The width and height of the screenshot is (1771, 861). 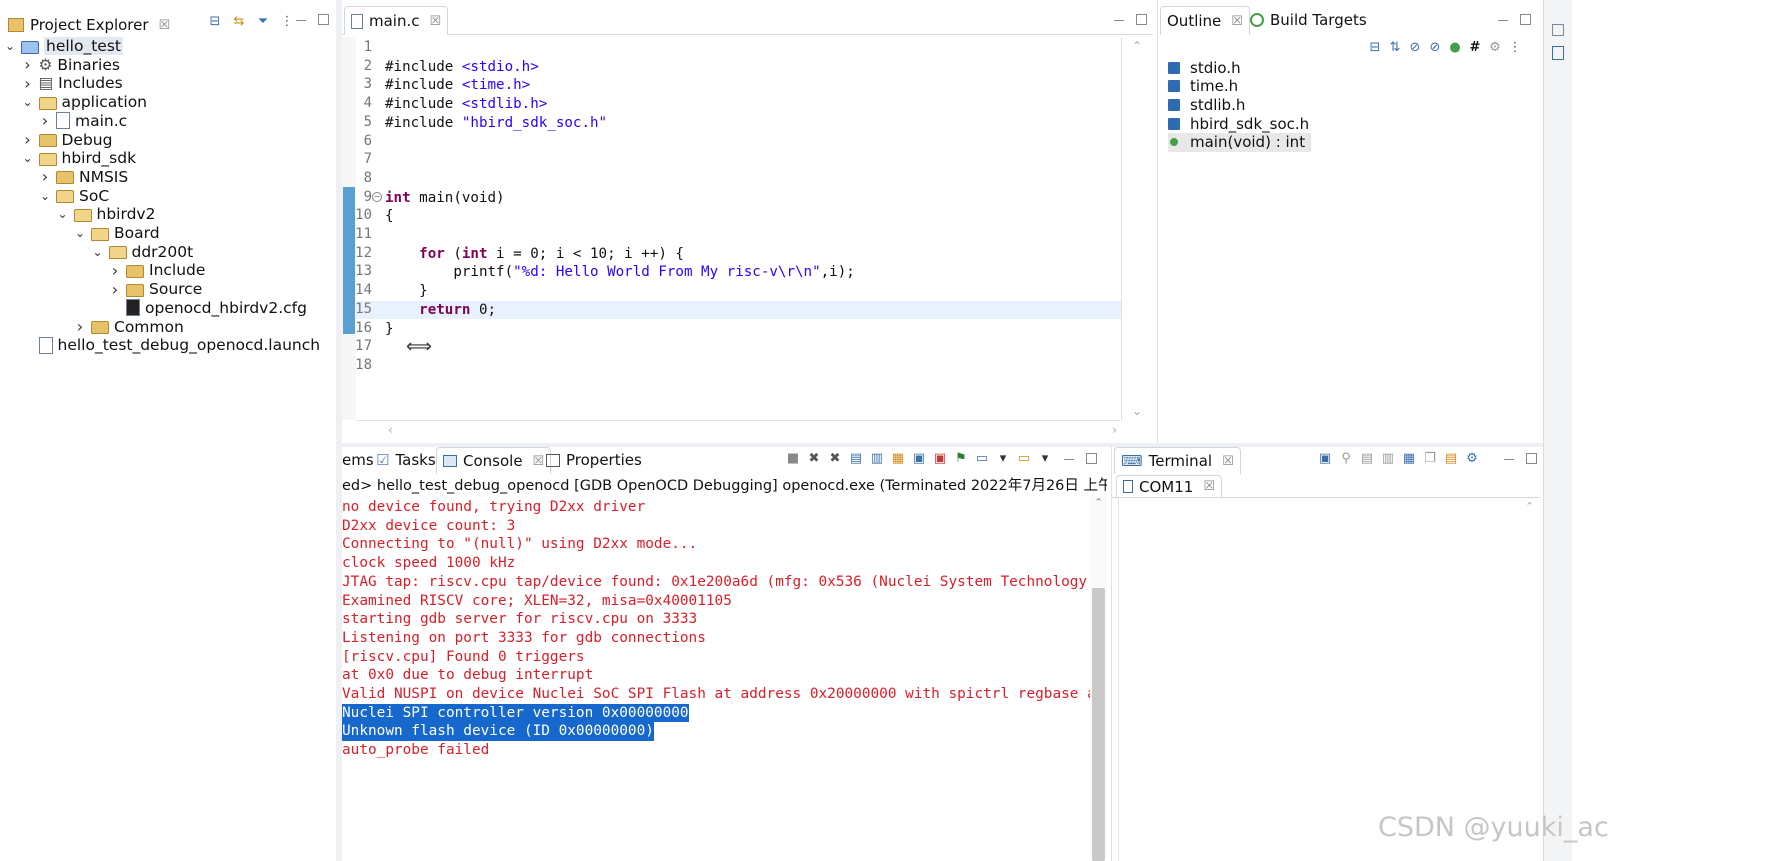 I want to click on hide-defines-icon: #, so click(x=1475, y=48).